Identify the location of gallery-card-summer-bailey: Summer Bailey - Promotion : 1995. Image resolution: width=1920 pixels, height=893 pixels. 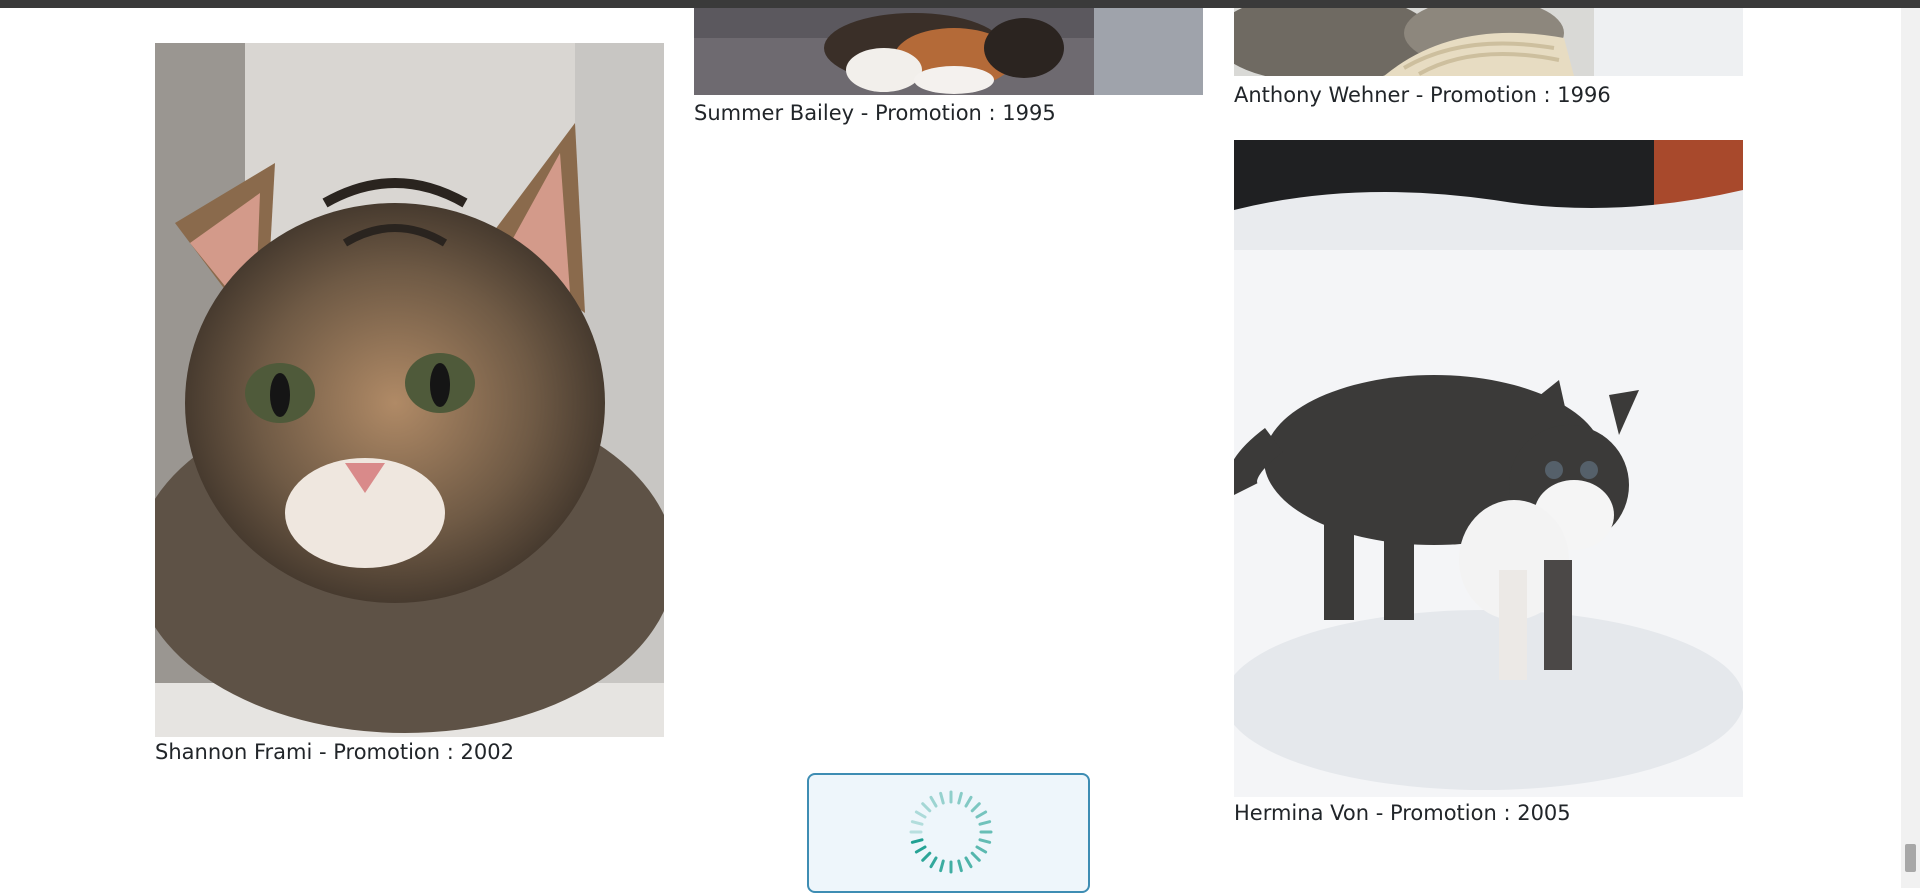
(948, 68).